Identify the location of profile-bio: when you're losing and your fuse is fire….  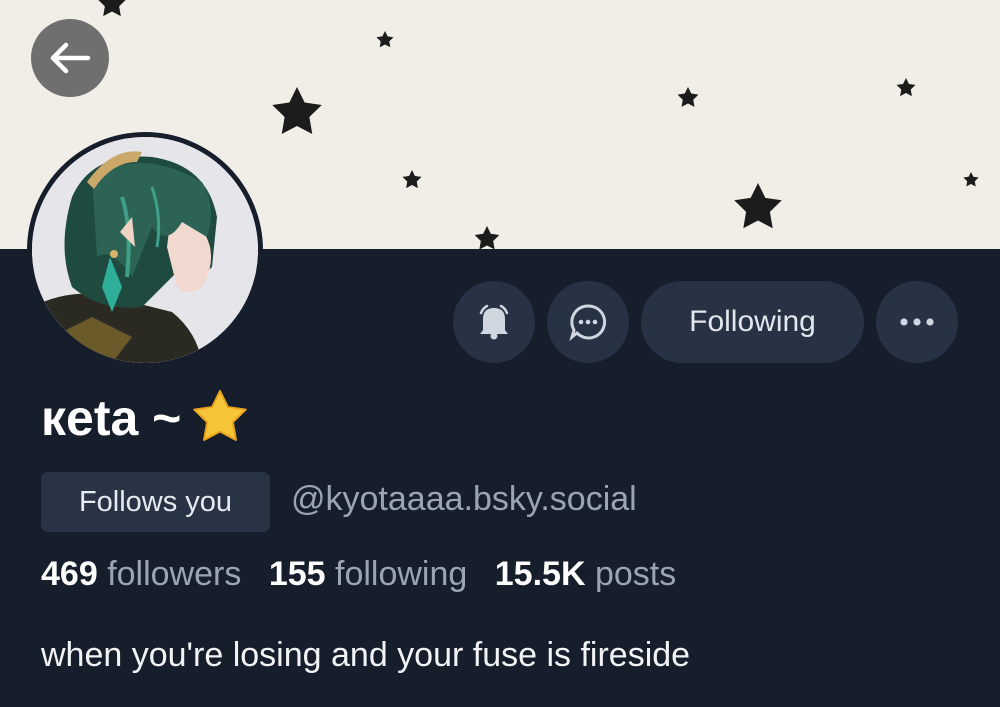
(366, 655).